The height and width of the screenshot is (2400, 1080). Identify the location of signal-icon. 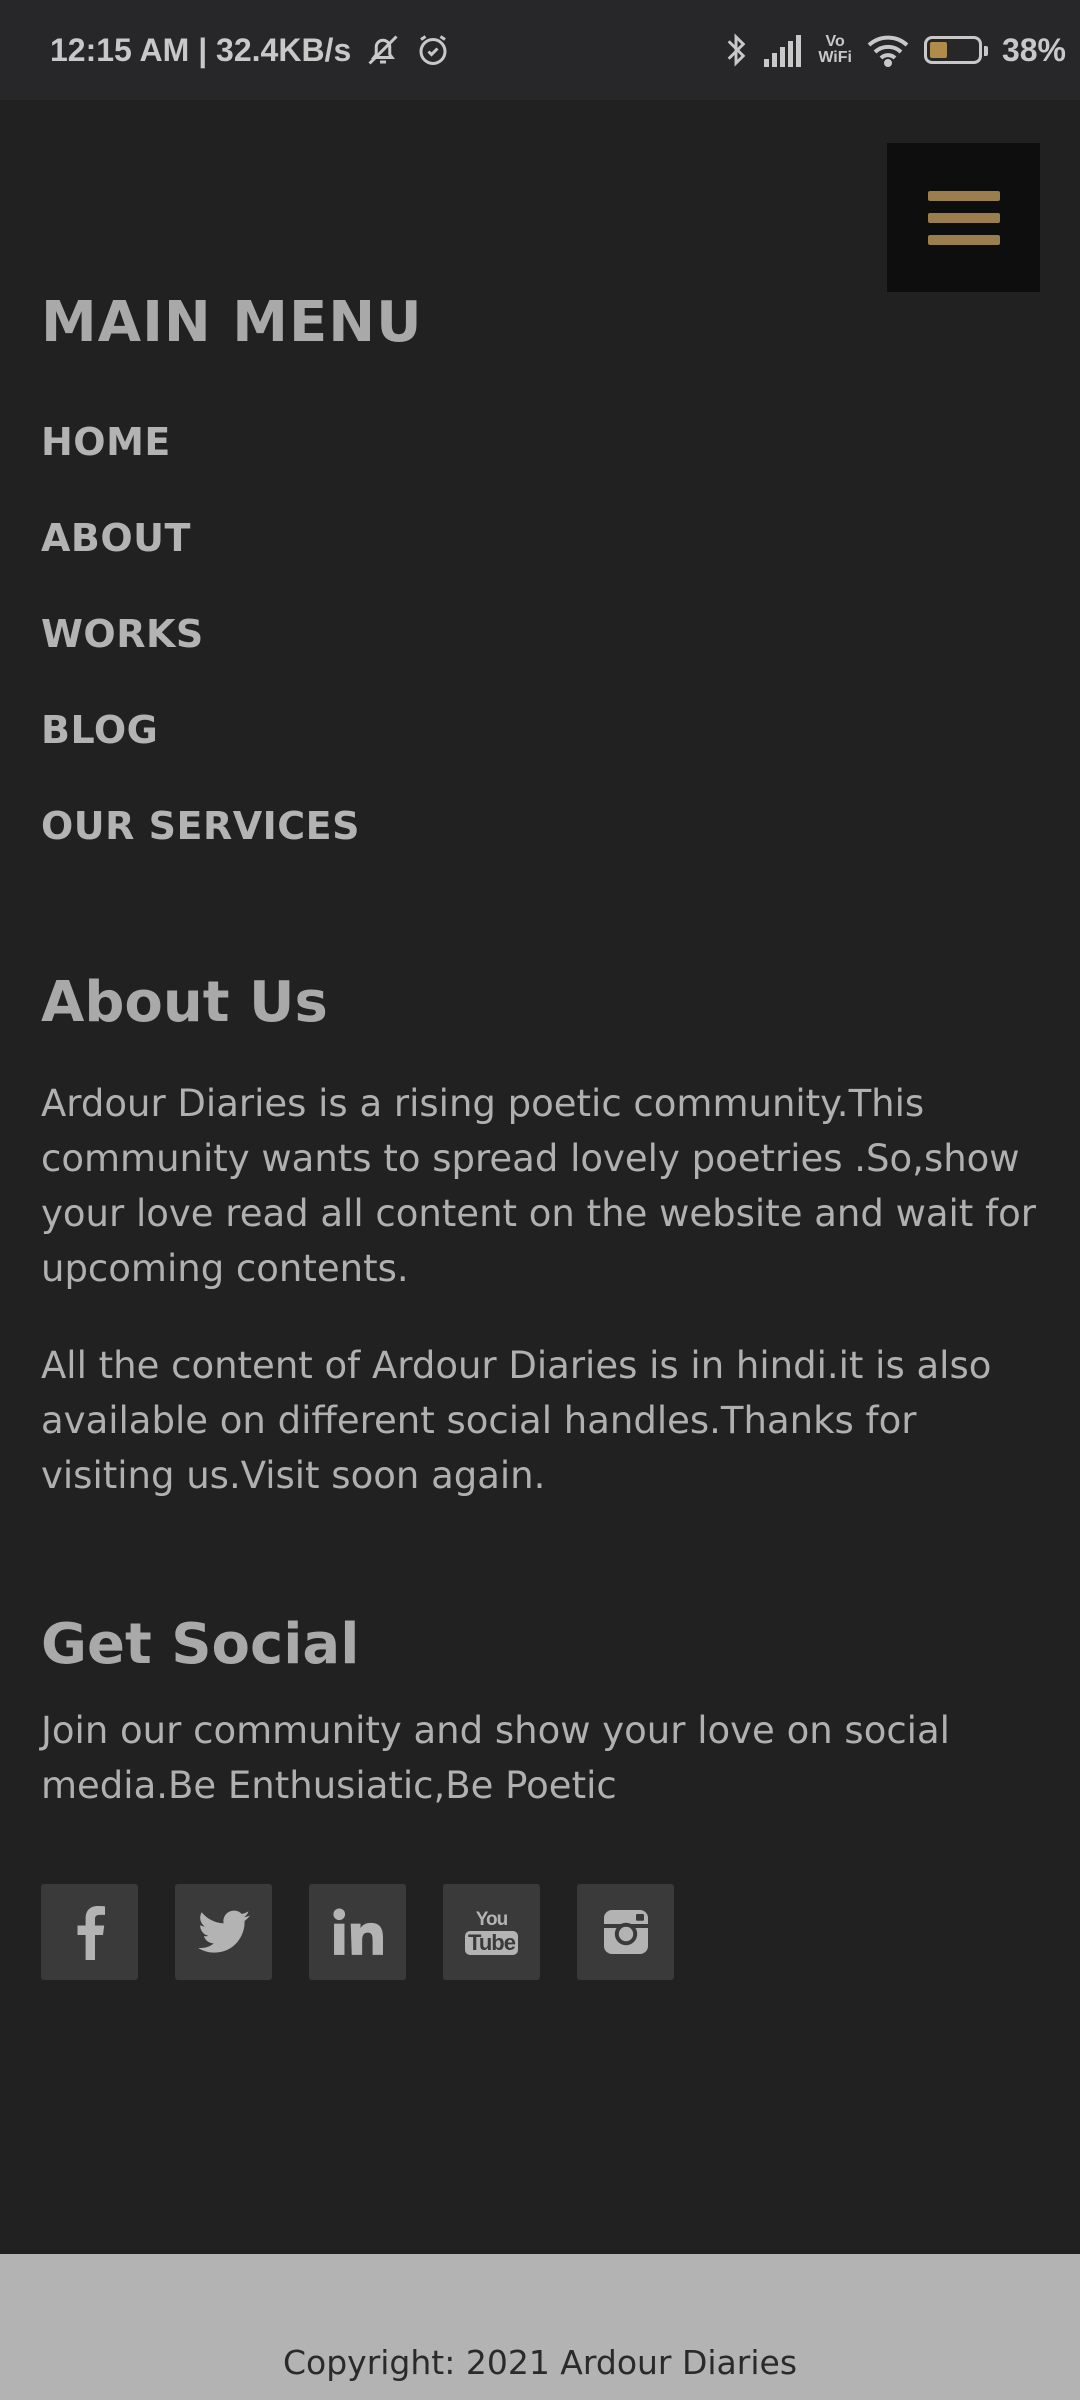
(783, 50).